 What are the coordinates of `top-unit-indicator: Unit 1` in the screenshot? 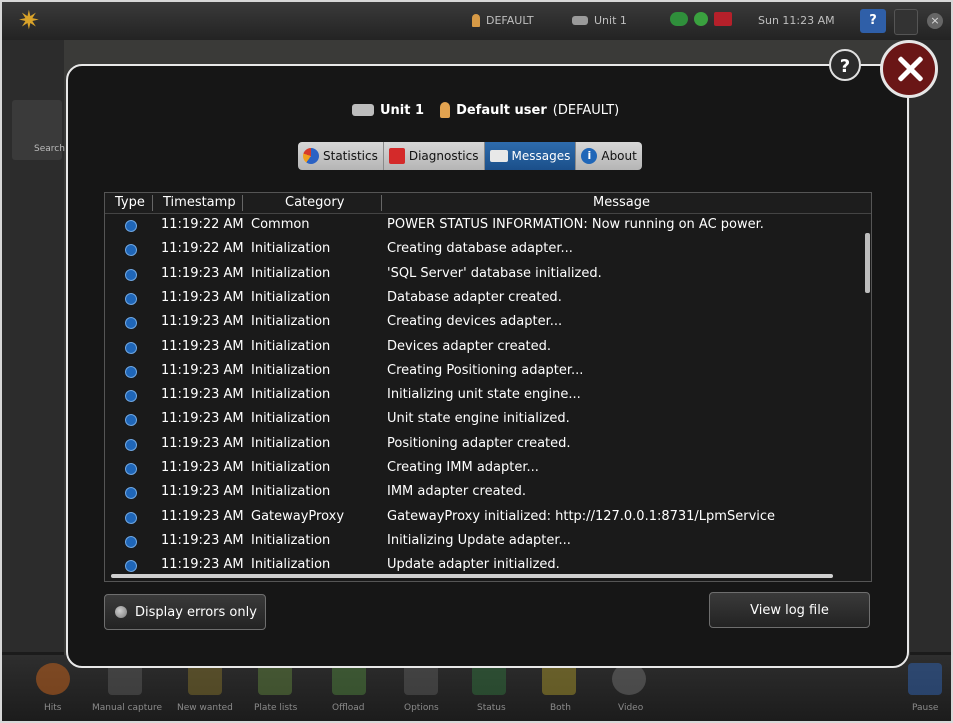 It's located at (599, 20).